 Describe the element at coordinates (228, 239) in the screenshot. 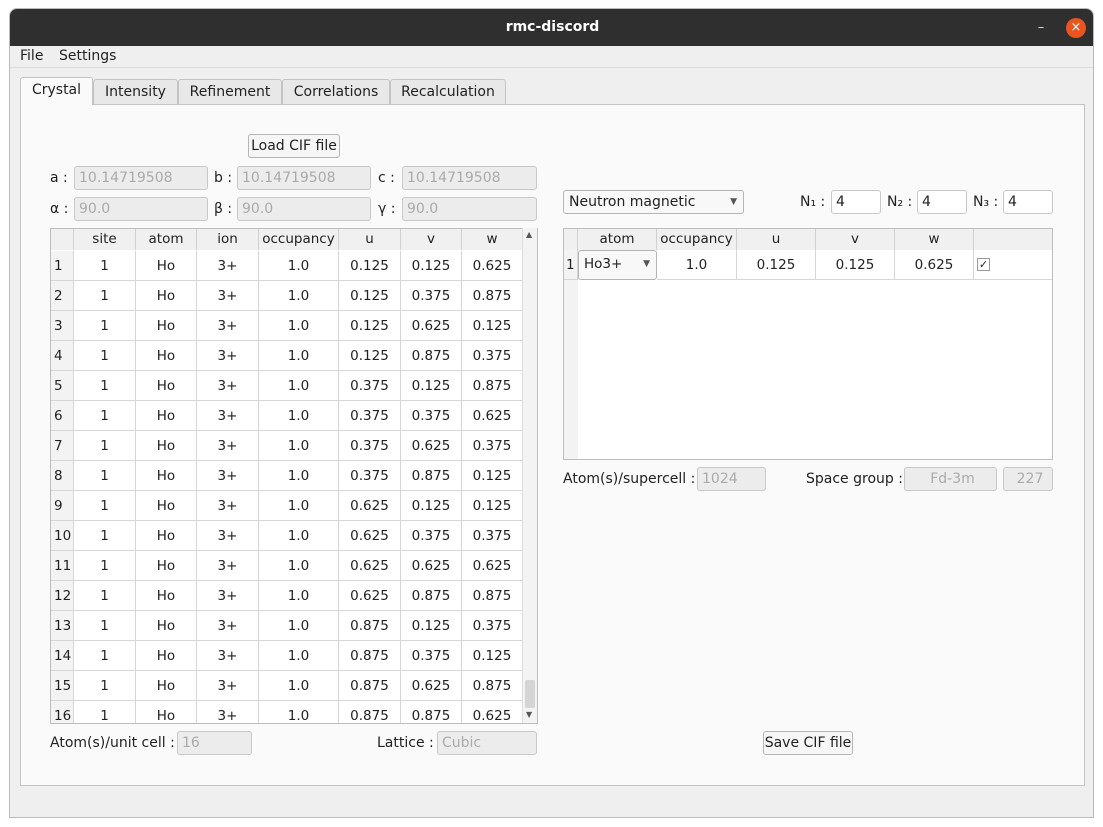

I see `column-header-ion: ion` at that location.